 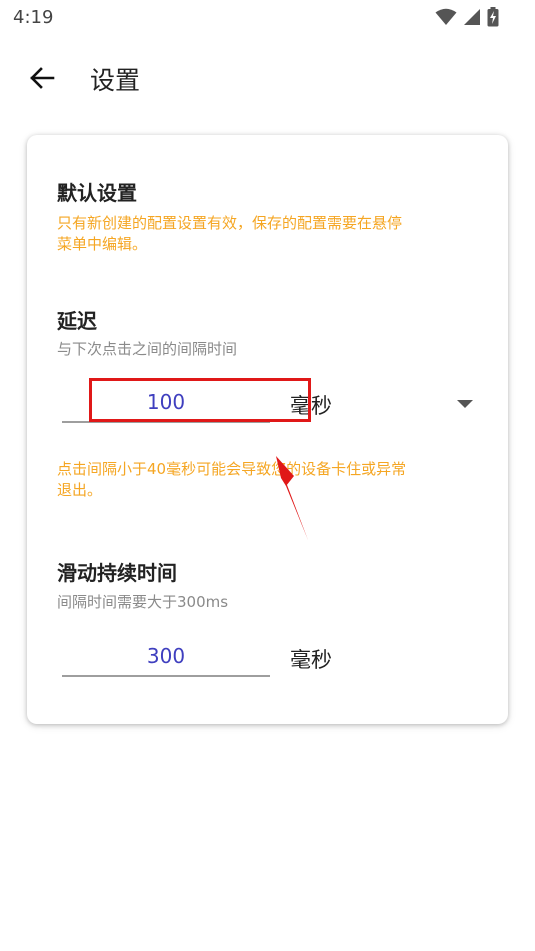 I want to click on back-button, so click(x=42, y=78).